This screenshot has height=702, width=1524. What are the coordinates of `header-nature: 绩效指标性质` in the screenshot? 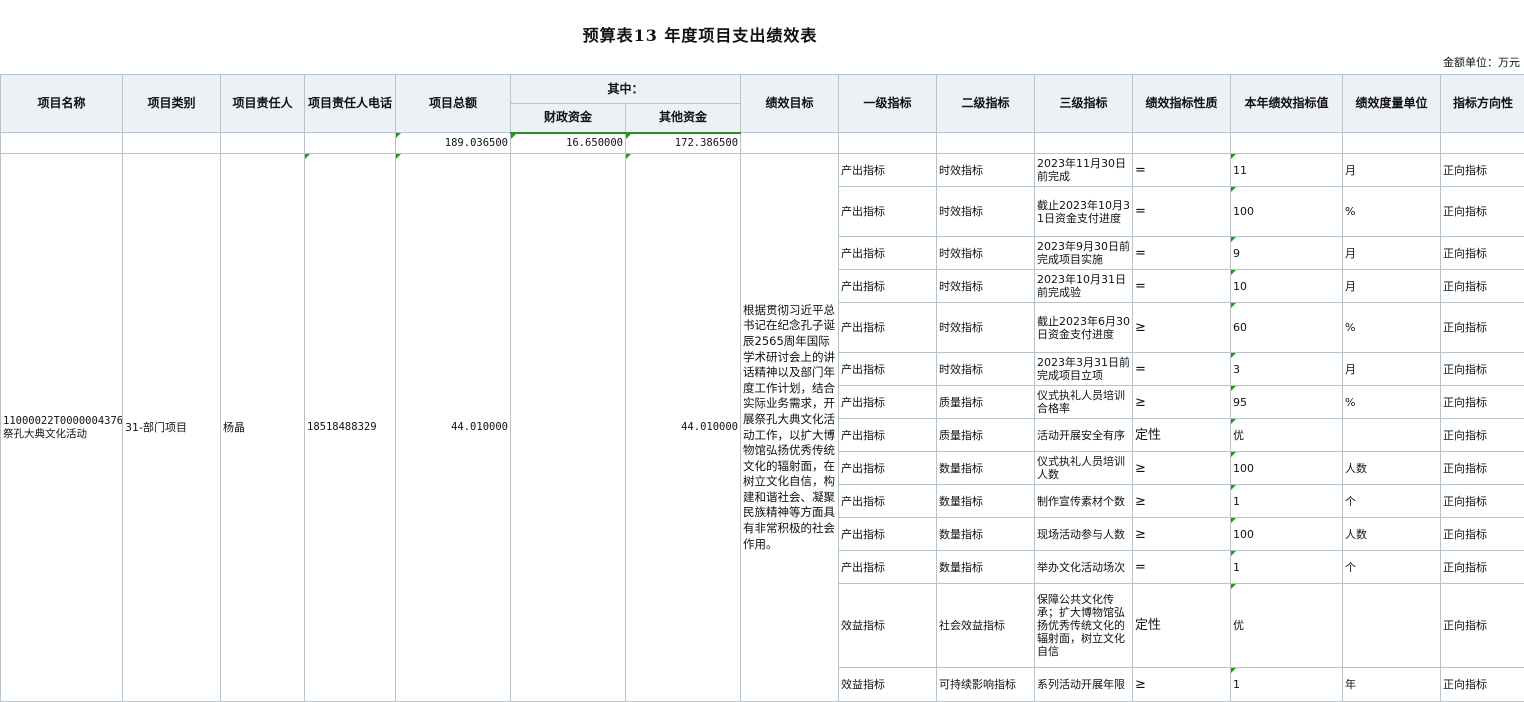 It's located at (1182, 103).